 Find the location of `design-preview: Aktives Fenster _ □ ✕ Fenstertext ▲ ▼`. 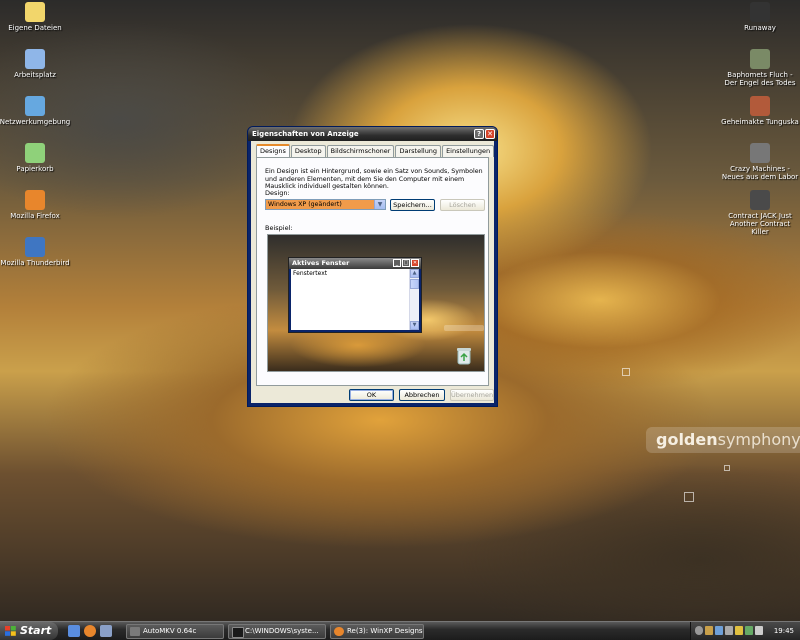

design-preview: Aktives Fenster _ □ ✕ Fenstertext ▲ ▼ is located at coordinates (376, 303).